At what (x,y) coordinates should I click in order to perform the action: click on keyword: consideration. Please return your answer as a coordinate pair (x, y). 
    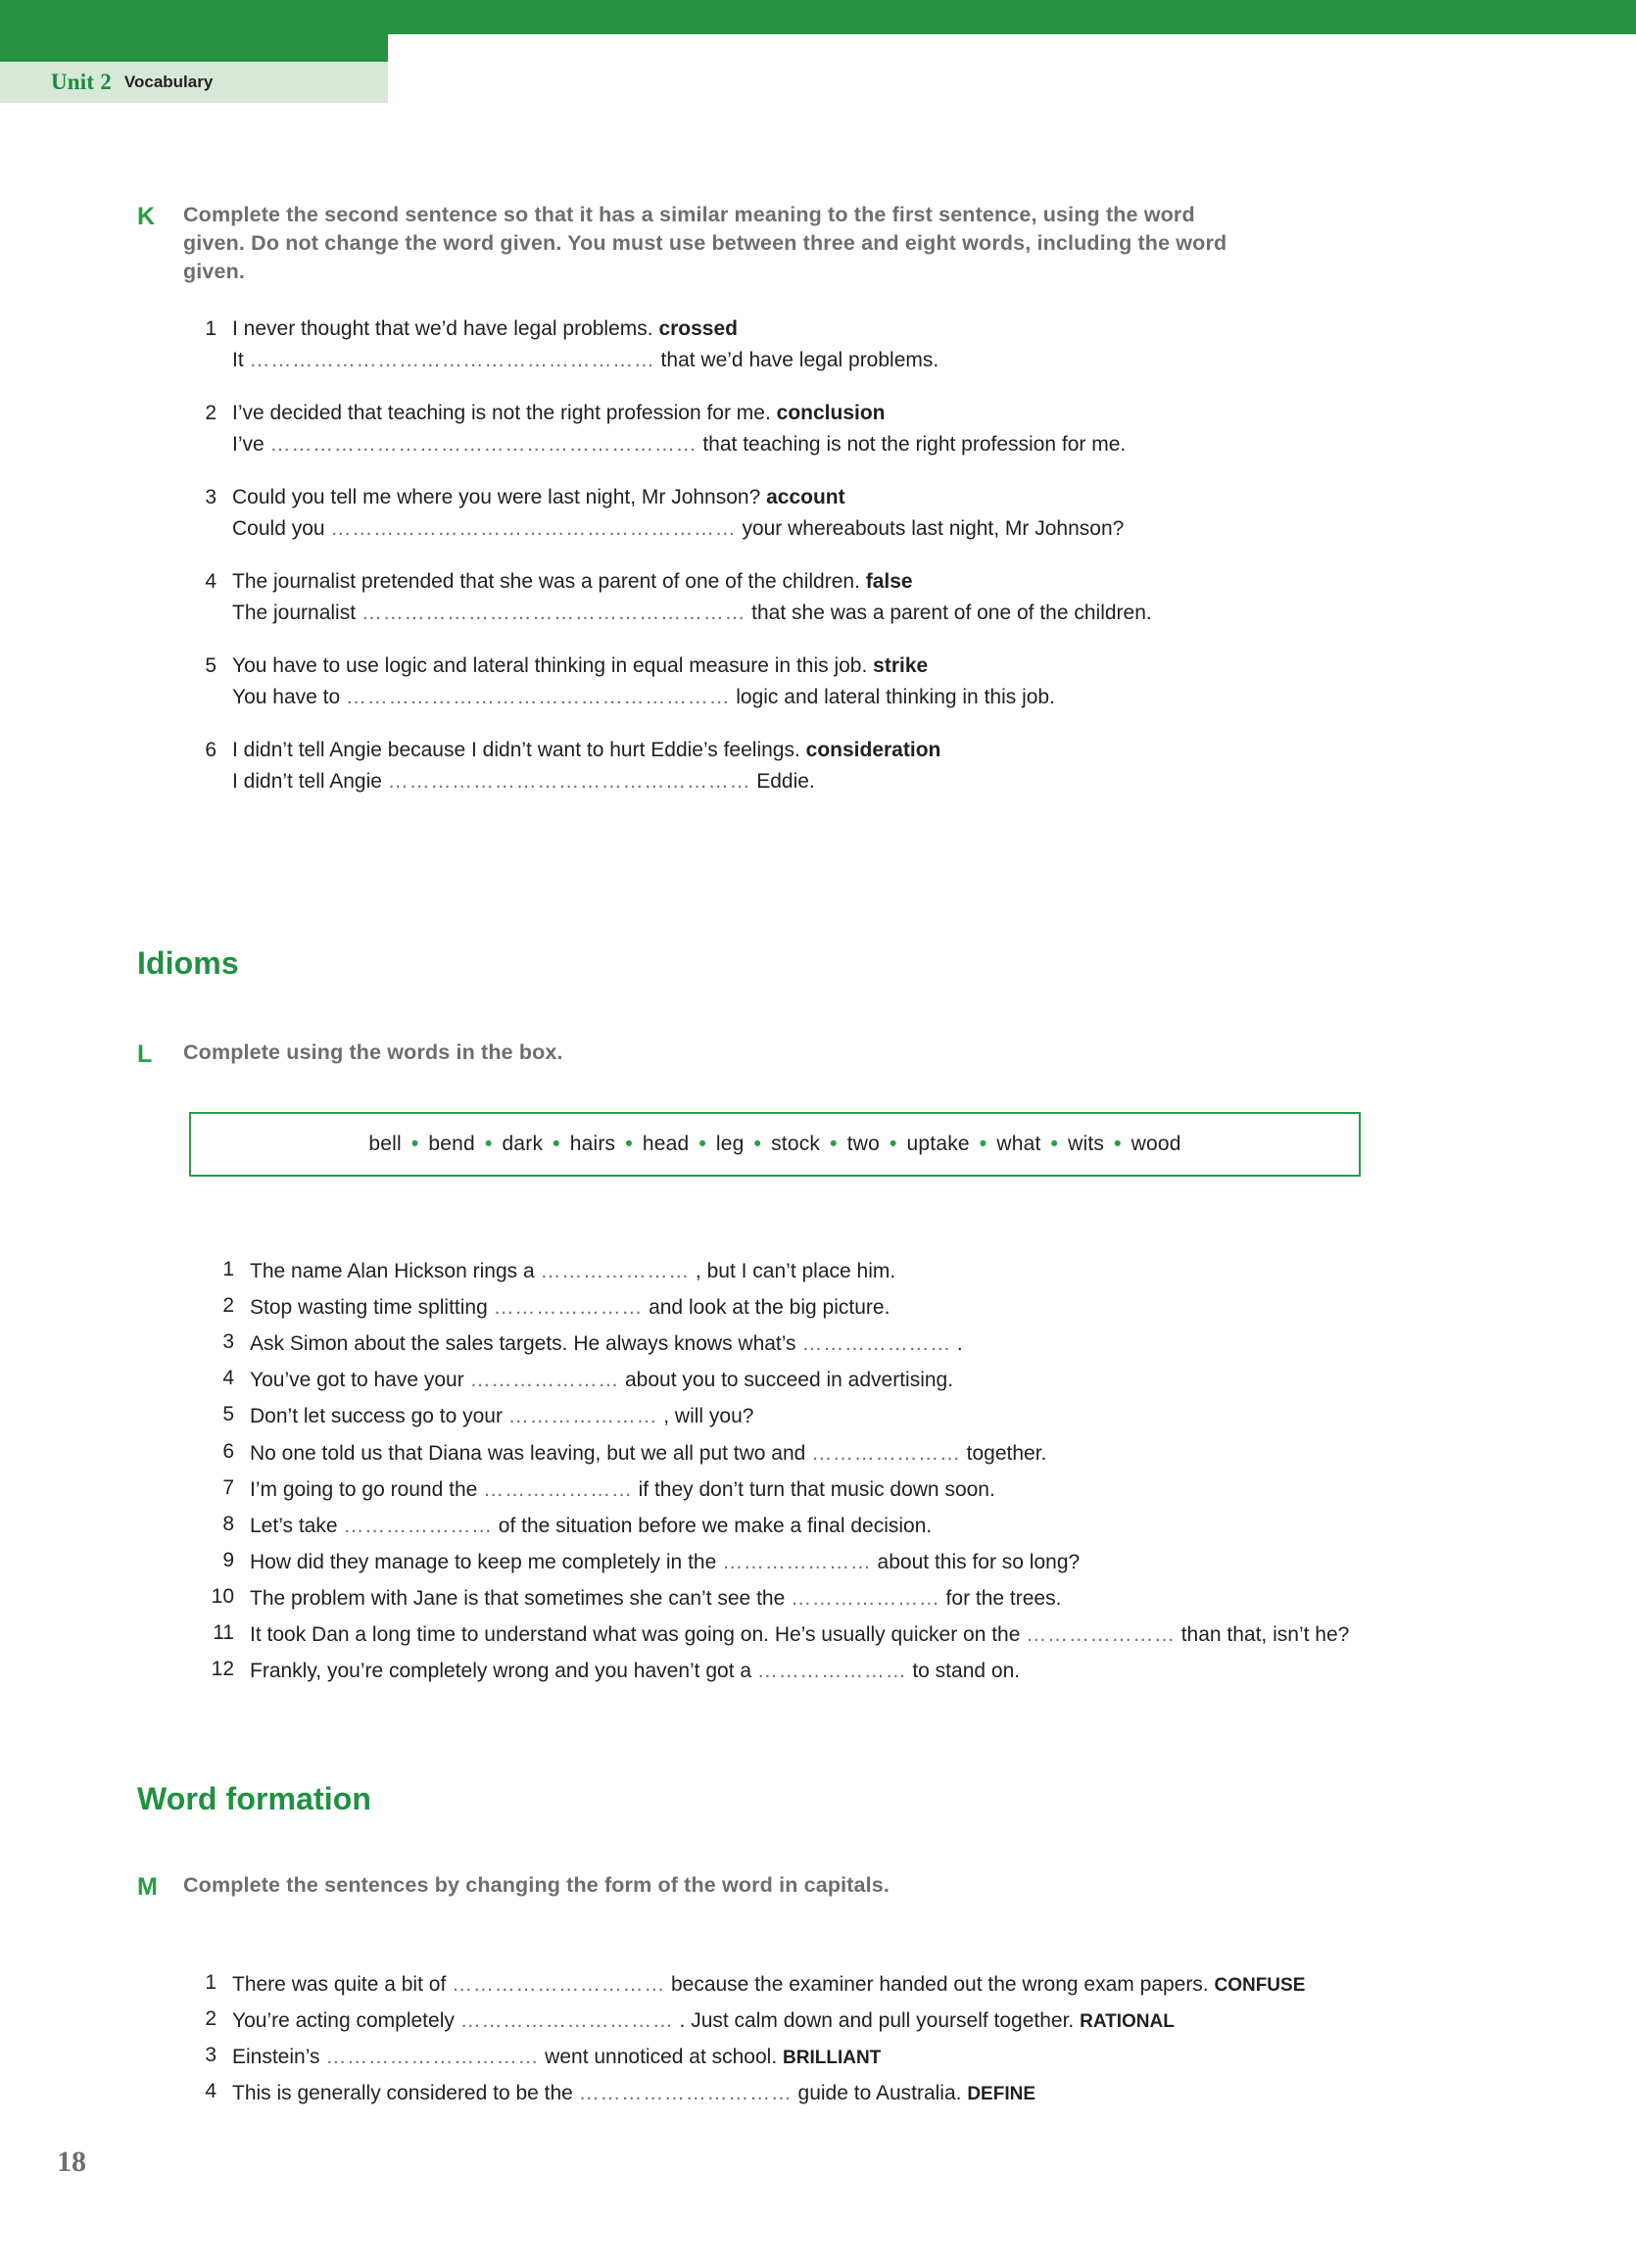
    Looking at the image, I should click on (873, 750).